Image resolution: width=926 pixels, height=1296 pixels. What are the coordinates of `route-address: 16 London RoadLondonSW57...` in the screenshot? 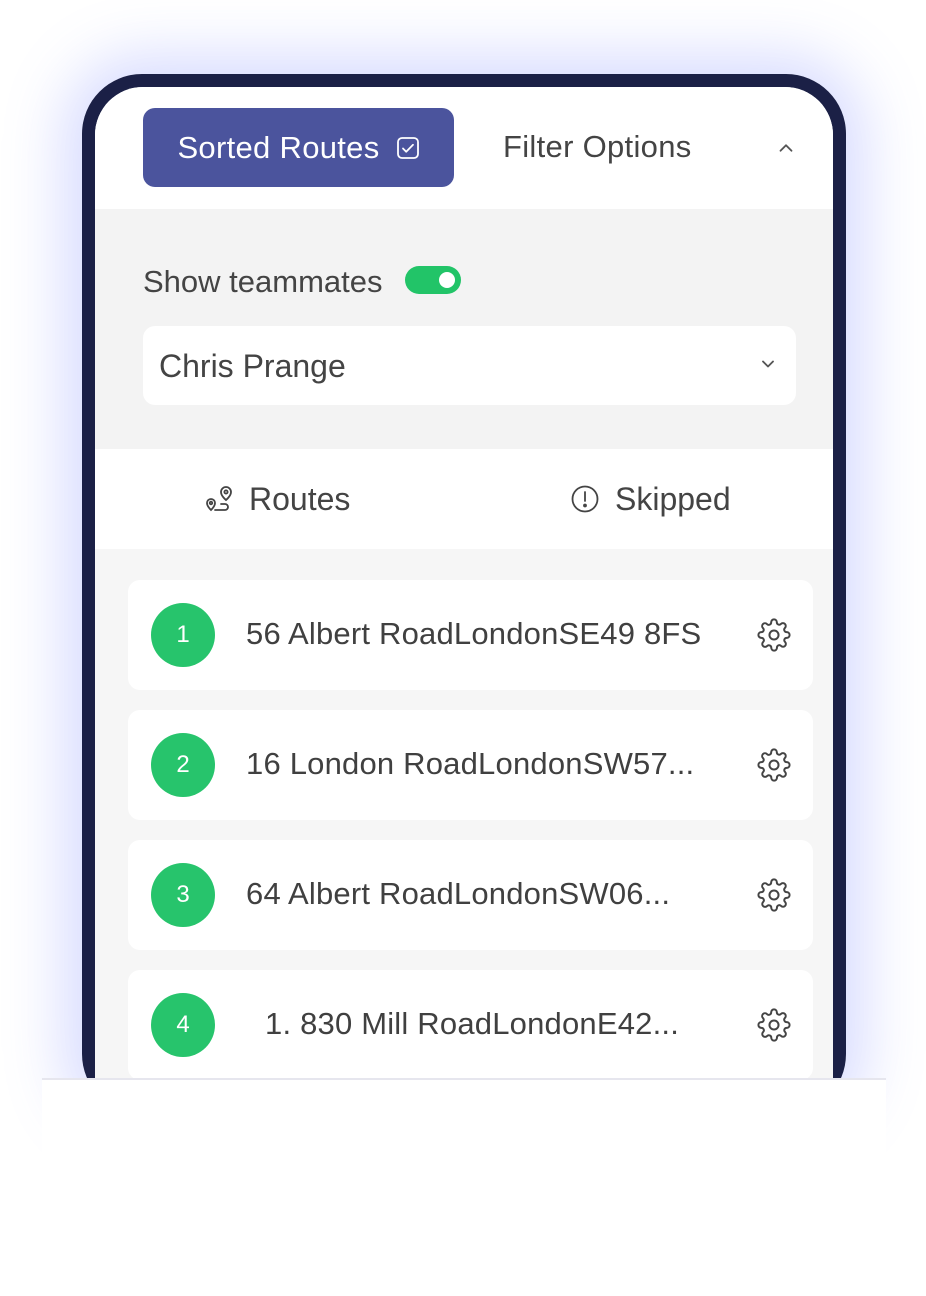 It's located at (470, 763).